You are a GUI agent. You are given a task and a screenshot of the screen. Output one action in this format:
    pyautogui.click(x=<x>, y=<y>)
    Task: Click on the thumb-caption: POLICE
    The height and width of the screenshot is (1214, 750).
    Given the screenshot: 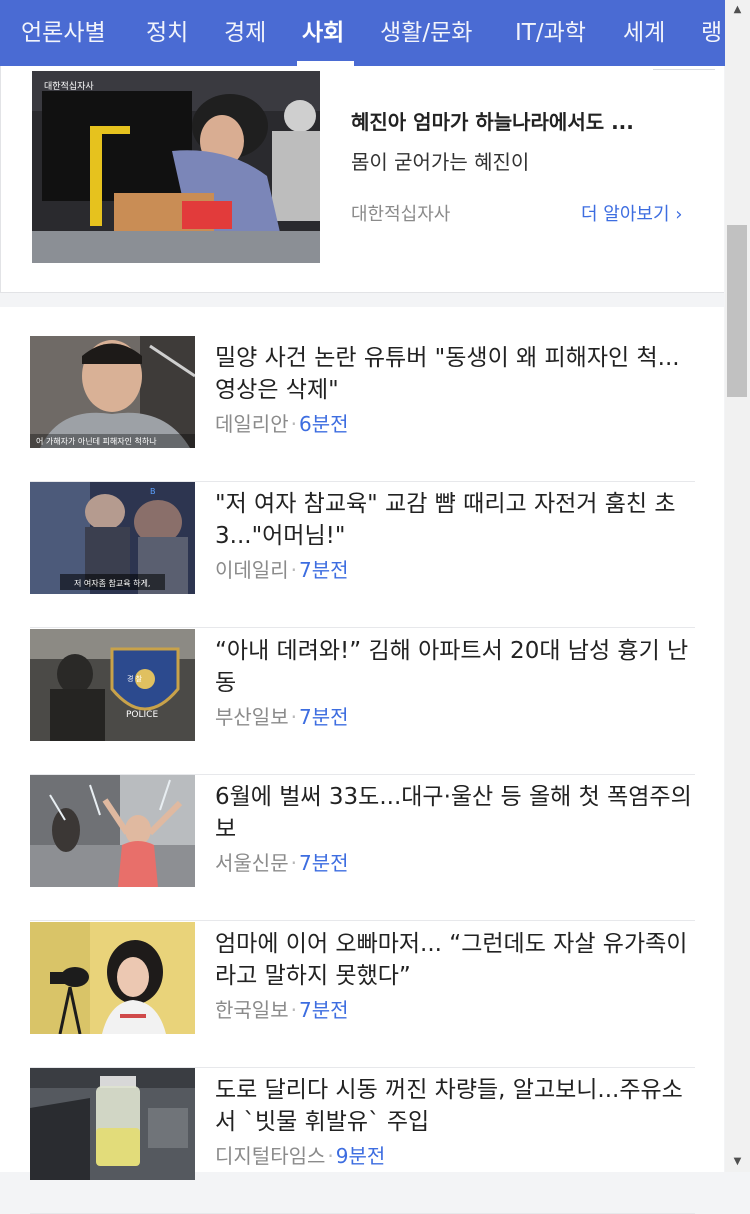 What is the action you would take?
    pyautogui.click(x=142, y=715)
    